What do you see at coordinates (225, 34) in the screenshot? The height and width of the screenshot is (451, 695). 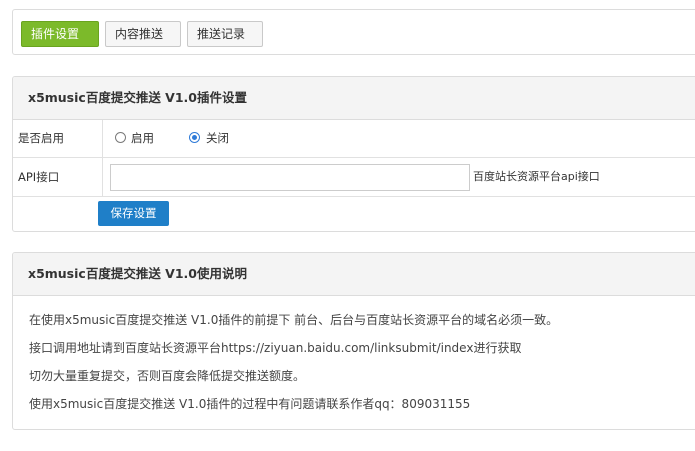 I see `tab-push-records: 推送记录` at bounding box center [225, 34].